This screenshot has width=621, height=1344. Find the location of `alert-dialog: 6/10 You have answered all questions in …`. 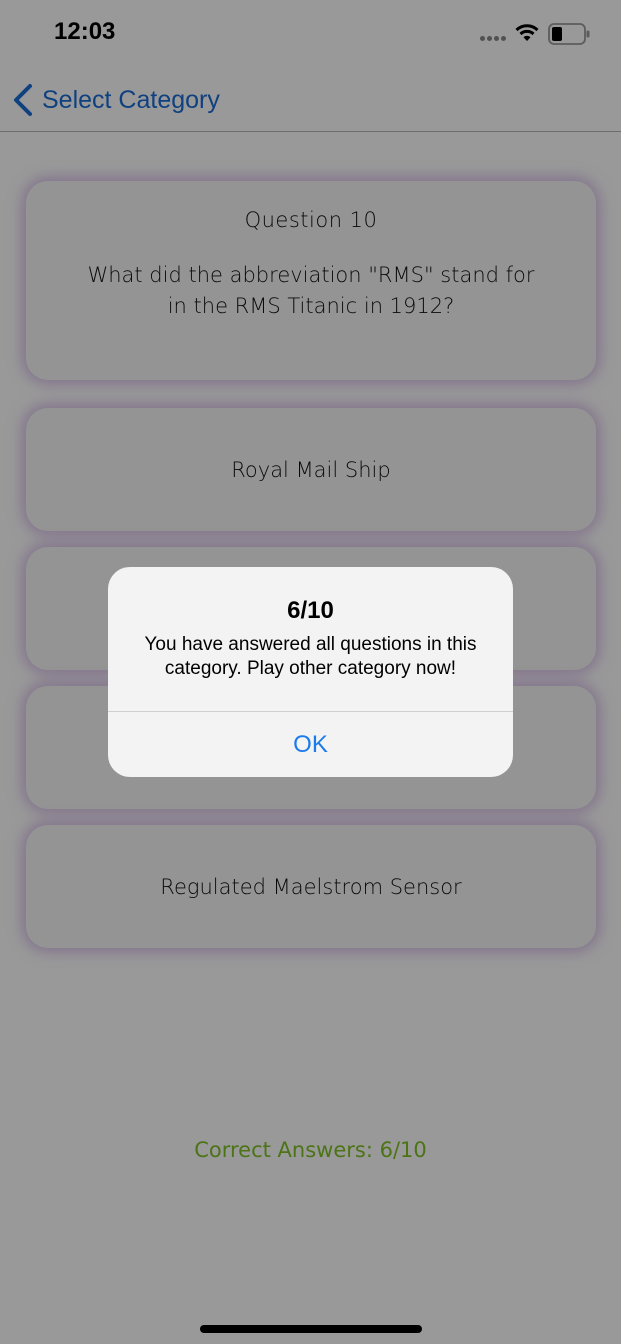

alert-dialog: 6/10 You have answered all questions in … is located at coordinates (310, 672).